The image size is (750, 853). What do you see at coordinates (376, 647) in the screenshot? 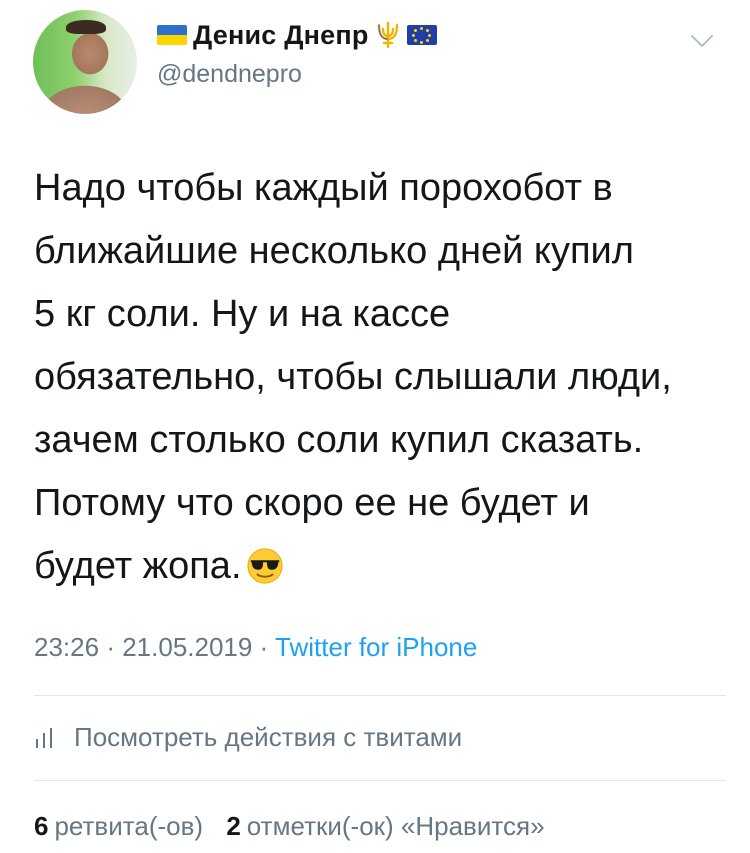
I see `tweet-source-link: Twitter for iPhone` at bounding box center [376, 647].